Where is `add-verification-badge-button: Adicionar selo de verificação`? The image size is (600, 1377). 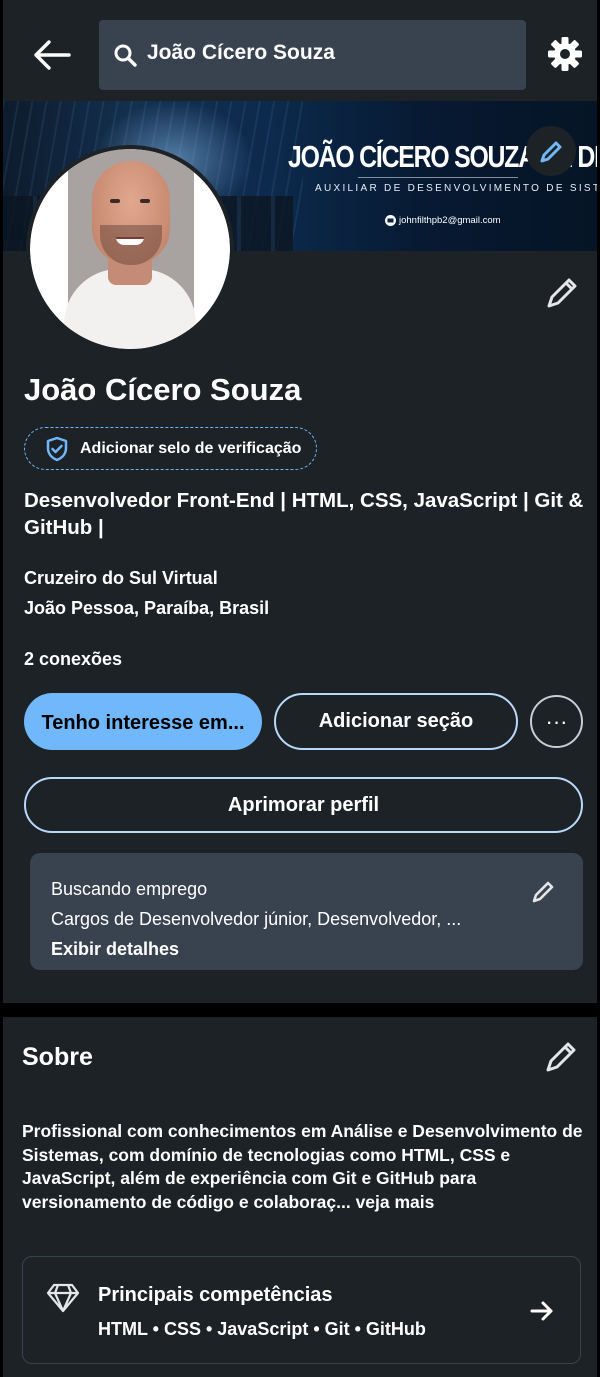 add-verification-badge-button: Adicionar selo de verificação is located at coordinates (170, 448).